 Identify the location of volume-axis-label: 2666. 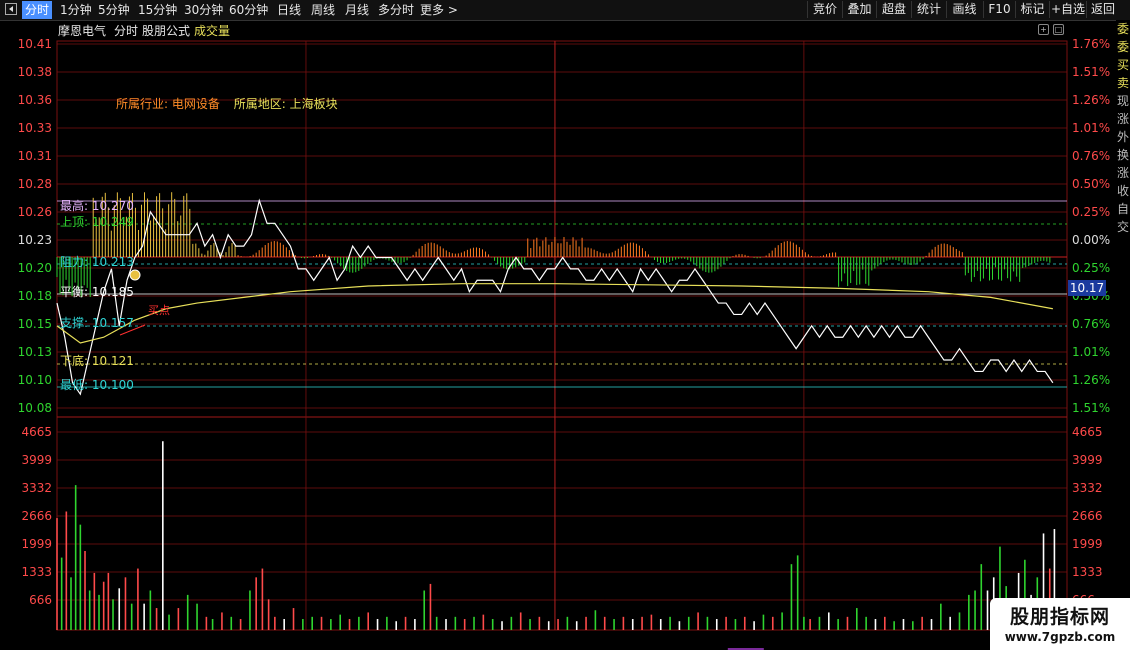
(36, 516).